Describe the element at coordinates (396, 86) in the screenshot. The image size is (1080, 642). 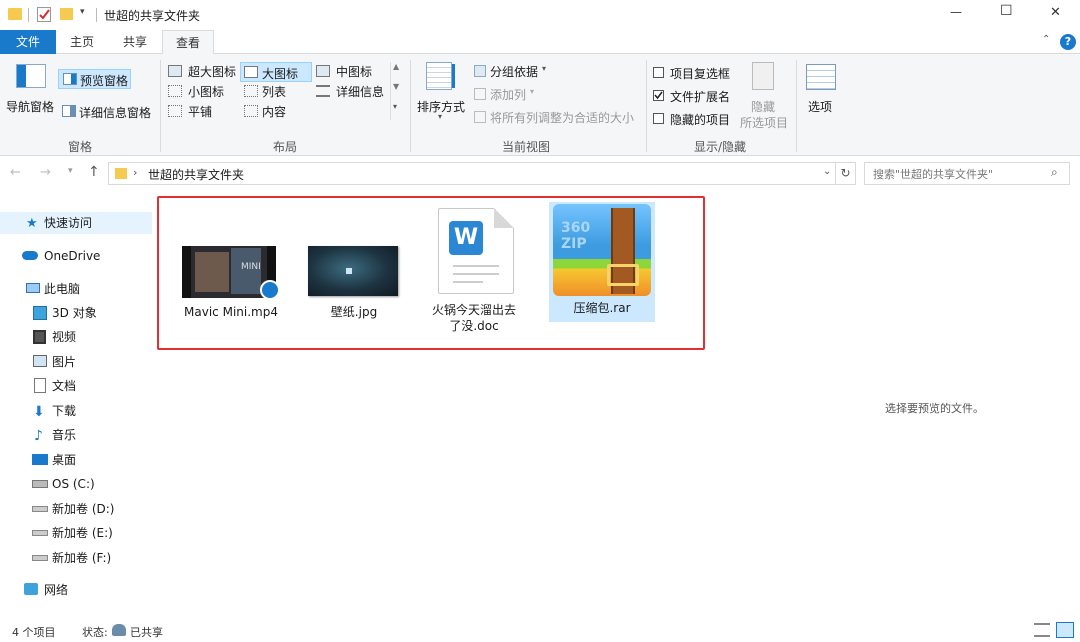
I see `scroll-down-icon: ▼` at that location.